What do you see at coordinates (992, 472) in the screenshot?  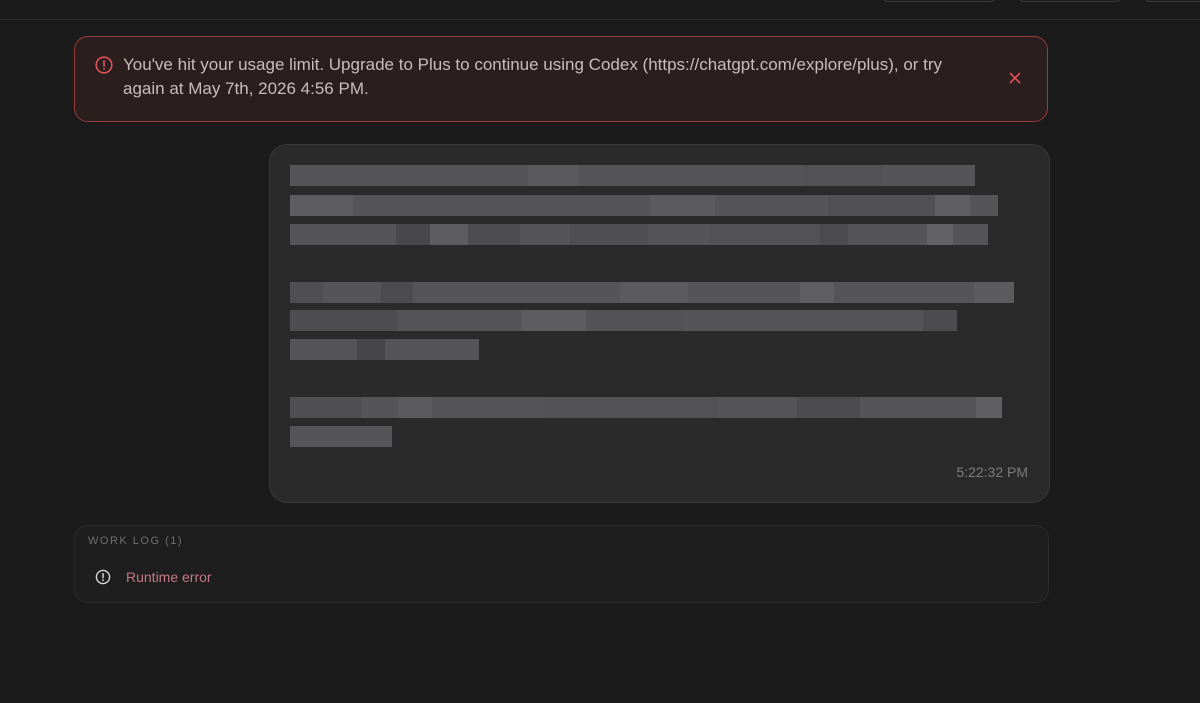 I see `message-timestamp: 5:22:32 PM` at bounding box center [992, 472].